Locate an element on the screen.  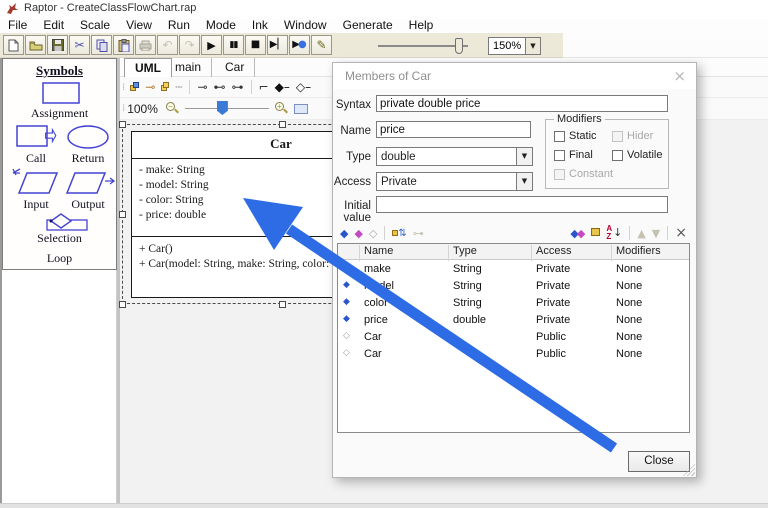
type-combo: double ▼ is located at coordinates (454, 156).